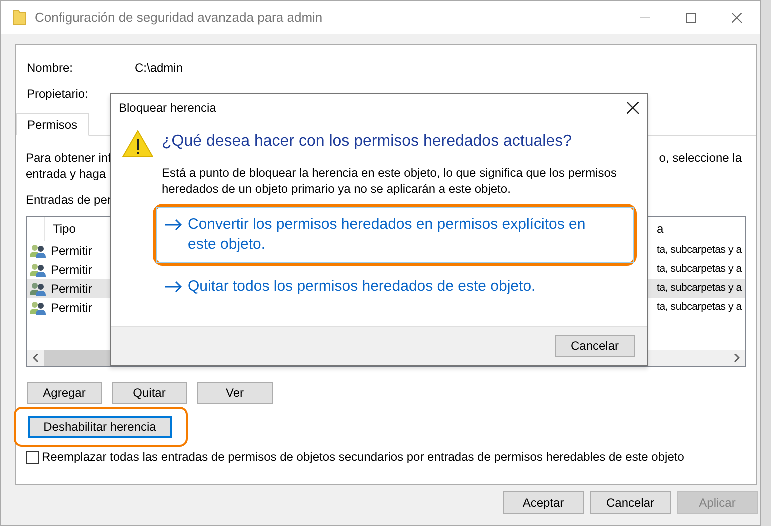 Image resolution: width=771 pixels, height=526 pixels. I want to click on dialog-heading: ¿Qué desea hacer con los permisos heredados actuales?, so click(368, 142).